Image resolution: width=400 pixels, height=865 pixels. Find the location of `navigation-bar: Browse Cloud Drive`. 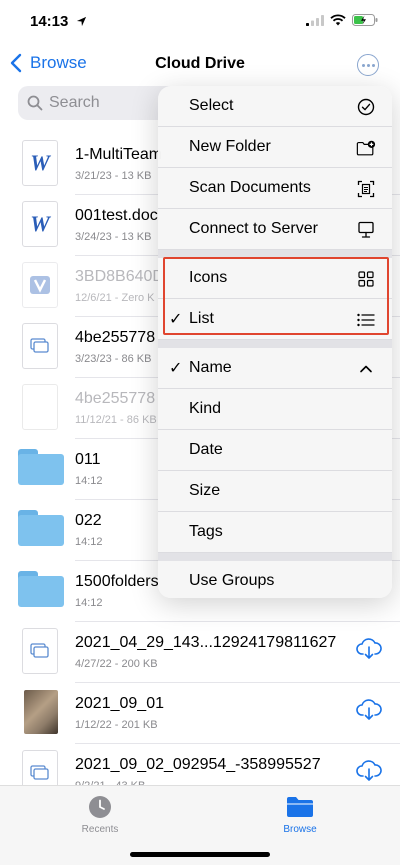

navigation-bar: Browse Cloud Drive is located at coordinates (200, 66).